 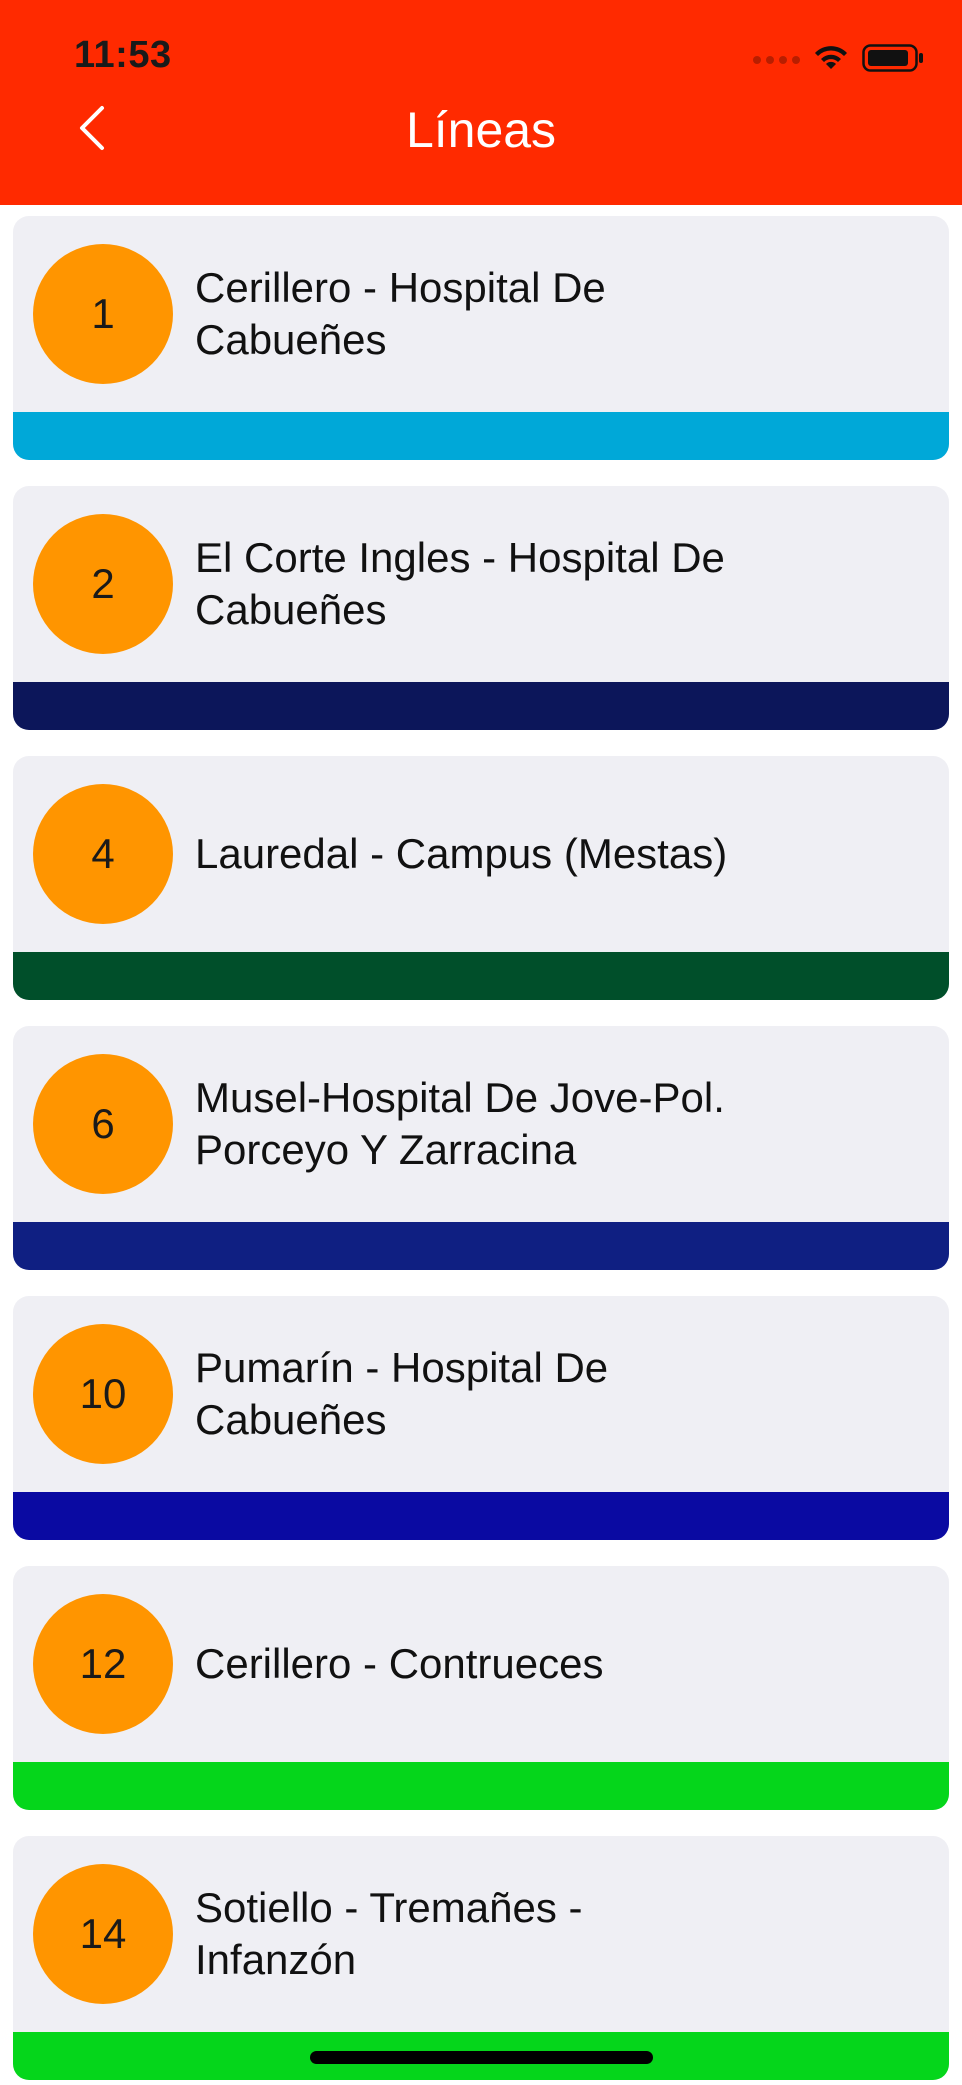 I want to click on line-number-badge: 2, so click(x=103, y=584).